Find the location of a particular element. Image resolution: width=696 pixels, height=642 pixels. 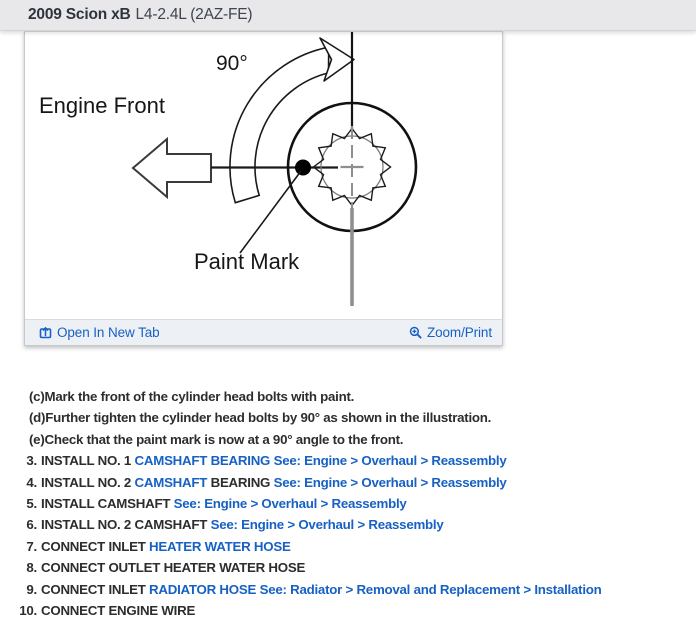

step-text: INSTALL NO. 2 is located at coordinates (88, 482).